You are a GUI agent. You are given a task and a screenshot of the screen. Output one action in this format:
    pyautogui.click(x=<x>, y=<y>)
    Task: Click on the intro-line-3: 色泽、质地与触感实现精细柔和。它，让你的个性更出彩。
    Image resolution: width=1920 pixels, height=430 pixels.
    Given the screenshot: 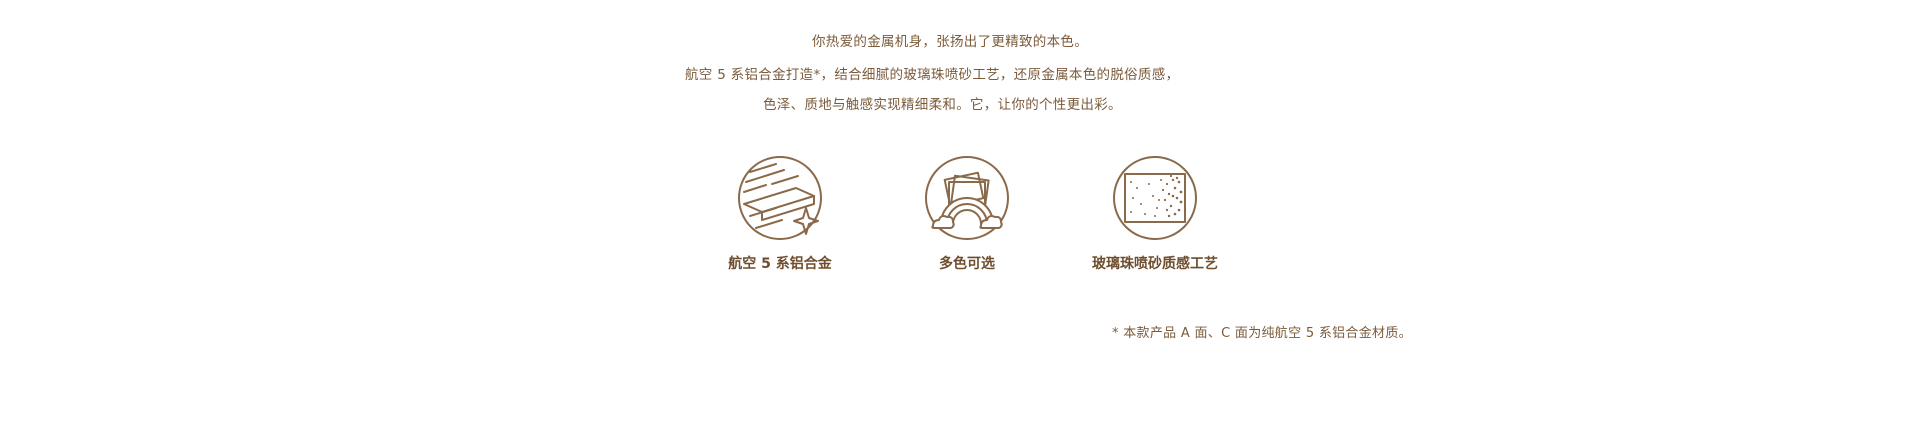 What is the action you would take?
    pyautogui.click(x=942, y=105)
    